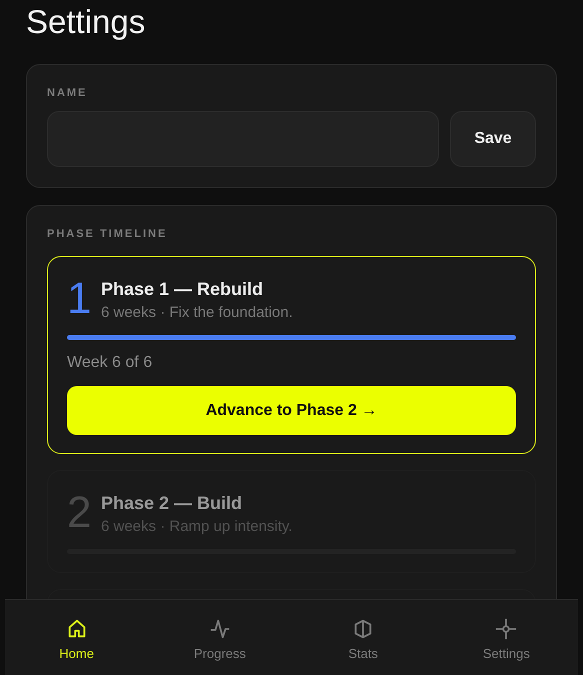 Image resolution: width=583 pixels, height=675 pixels. Describe the element at coordinates (67, 93) in the screenshot. I see `section-label: NAME` at that location.